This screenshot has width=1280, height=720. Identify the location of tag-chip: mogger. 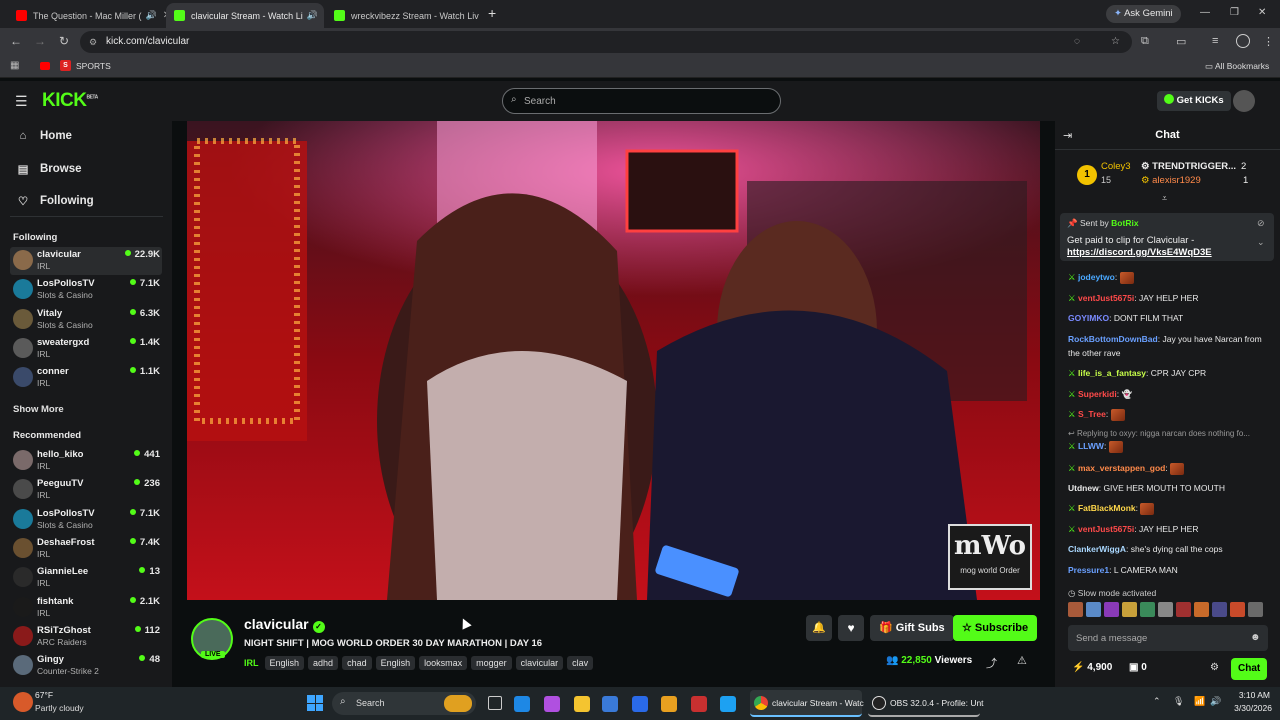
(491, 663).